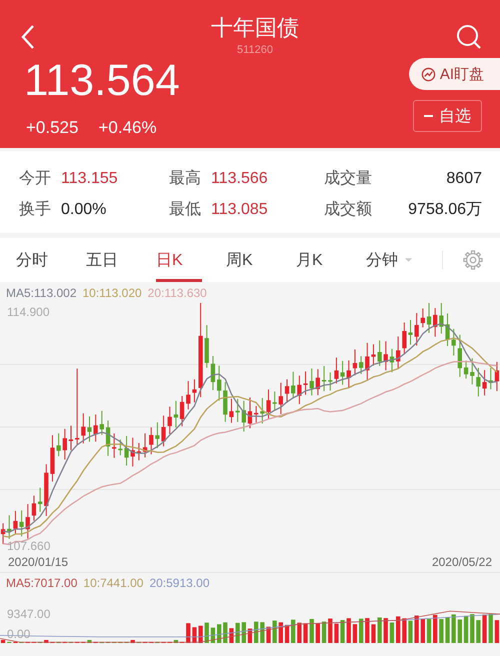 This screenshot has height=656, width=500. I want to click on price-change: +0.525, so click(52, 128).